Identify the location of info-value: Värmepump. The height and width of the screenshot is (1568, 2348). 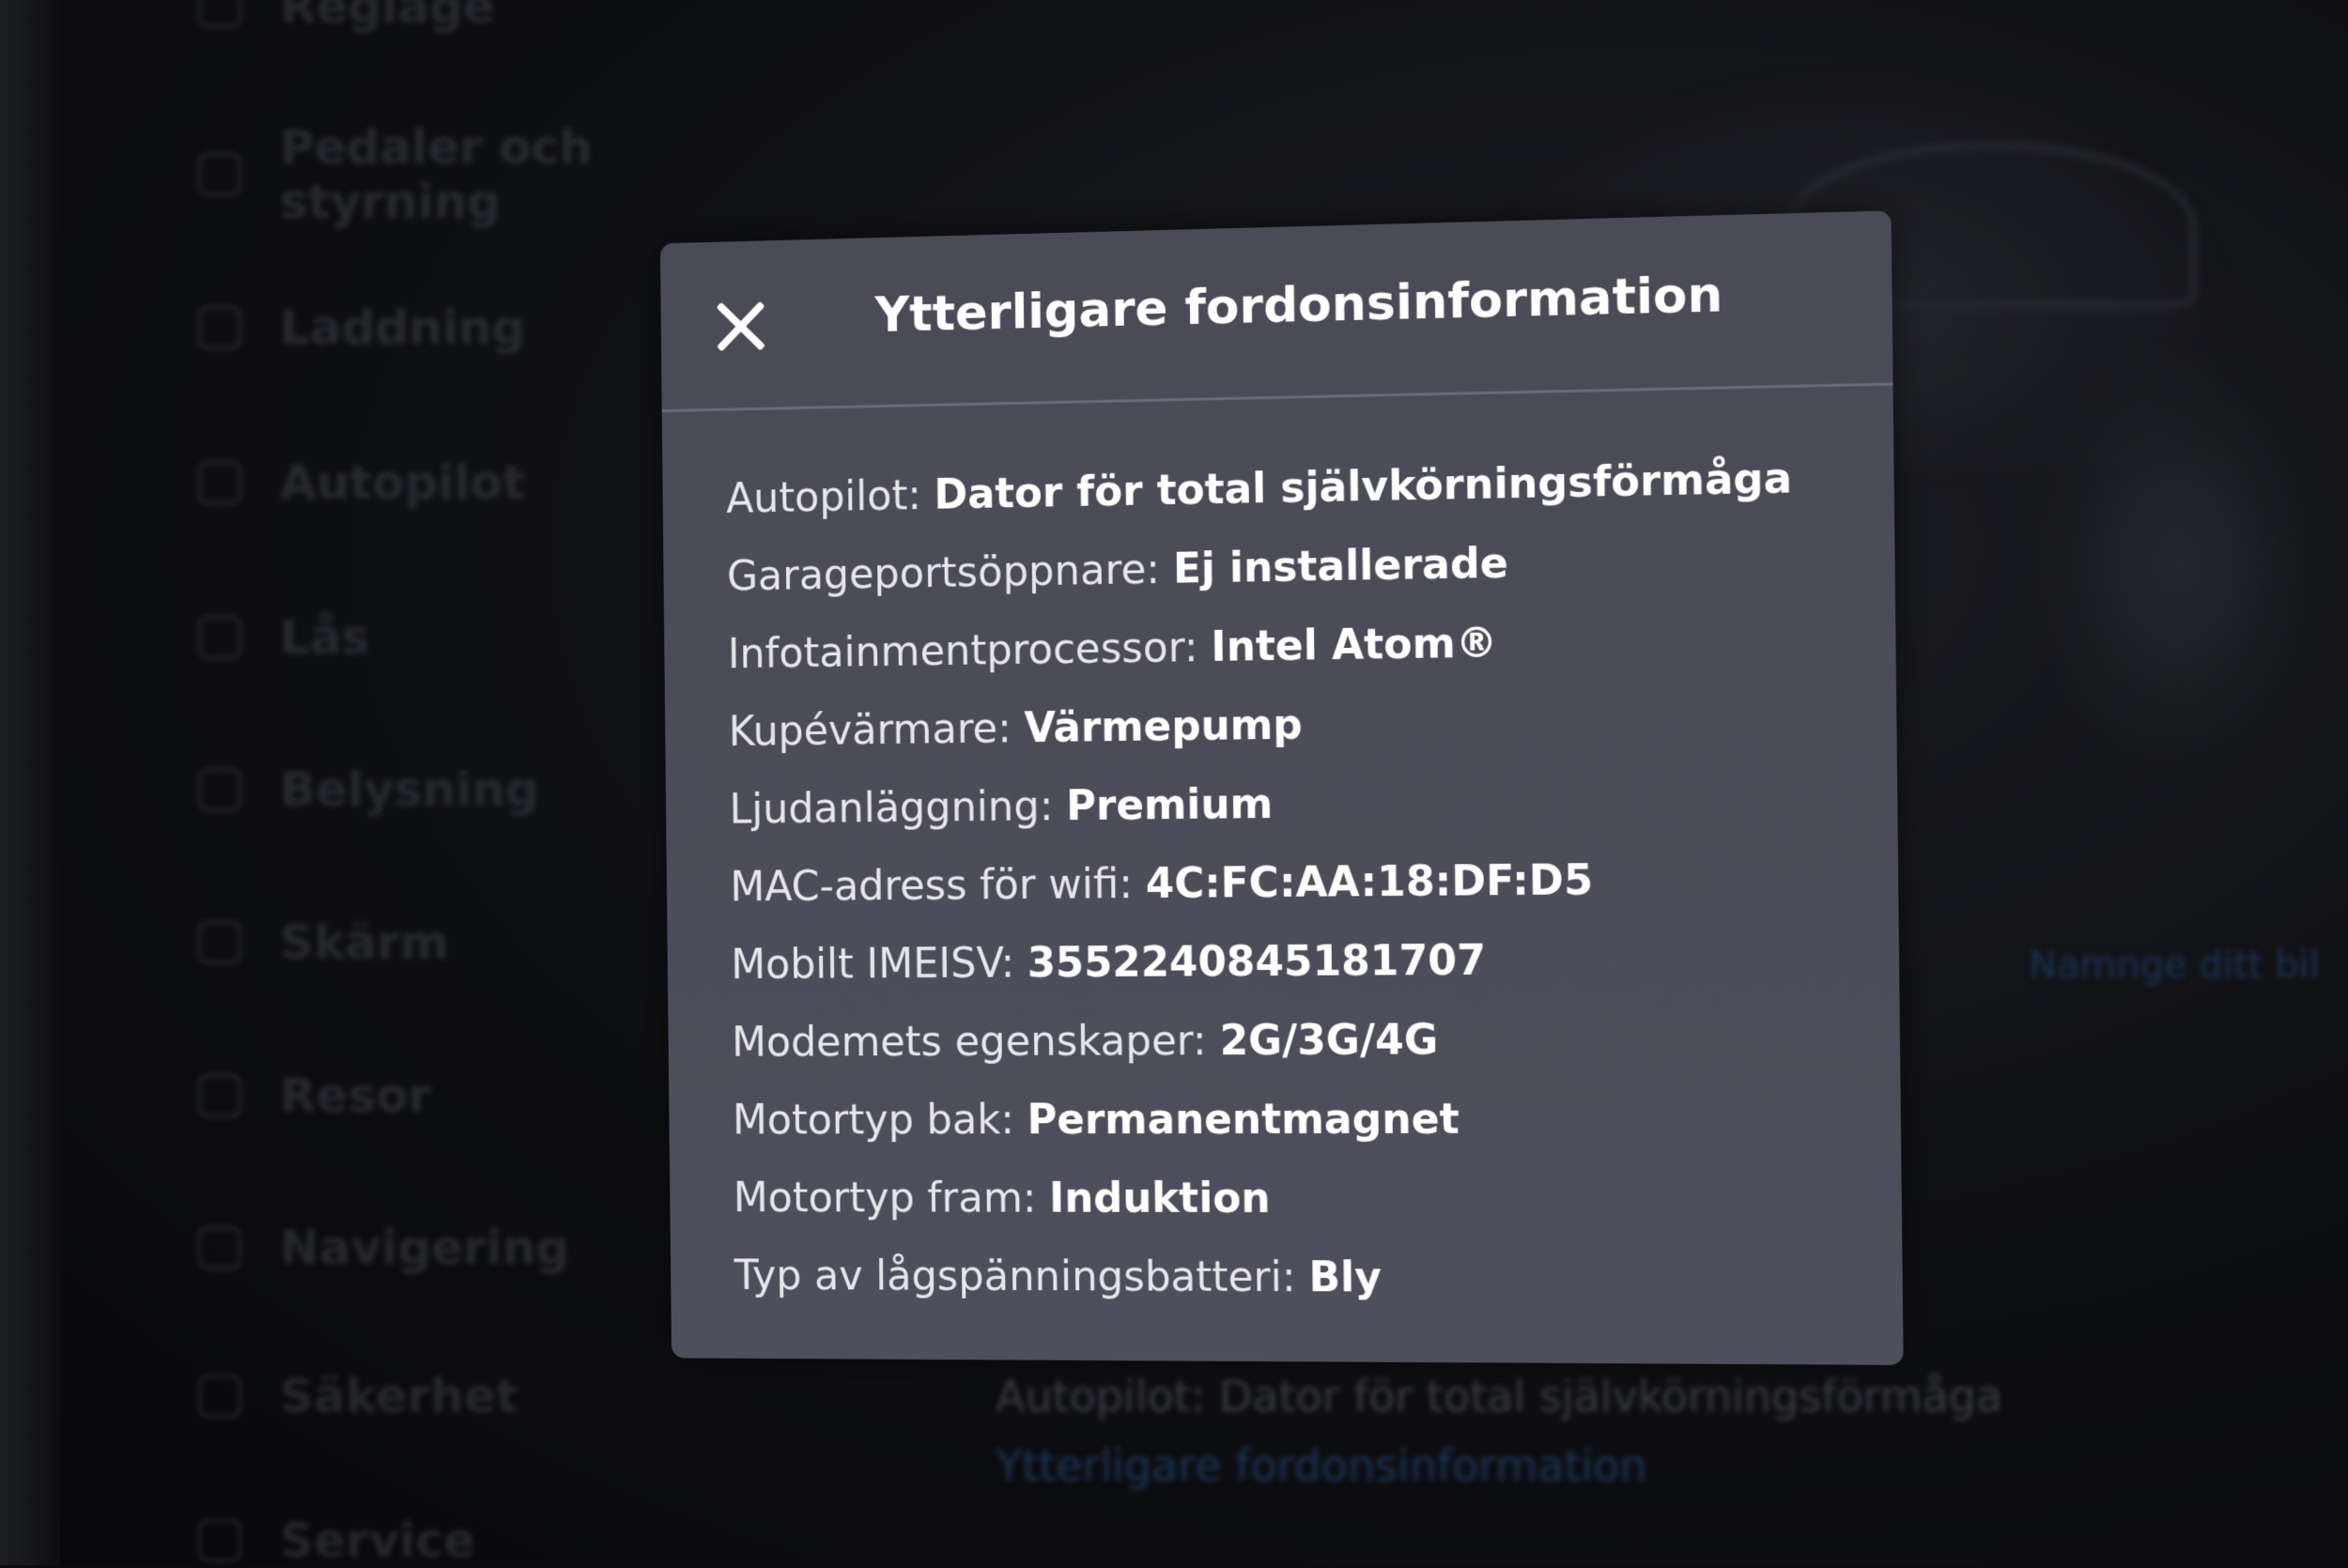
(1164, 727).